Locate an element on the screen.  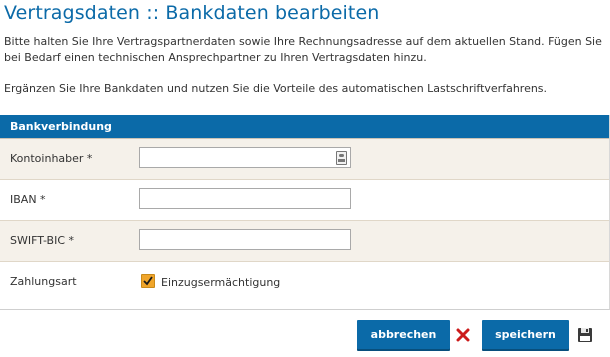
payment-label: Zahlungsart is located at coordinates (43, 281).